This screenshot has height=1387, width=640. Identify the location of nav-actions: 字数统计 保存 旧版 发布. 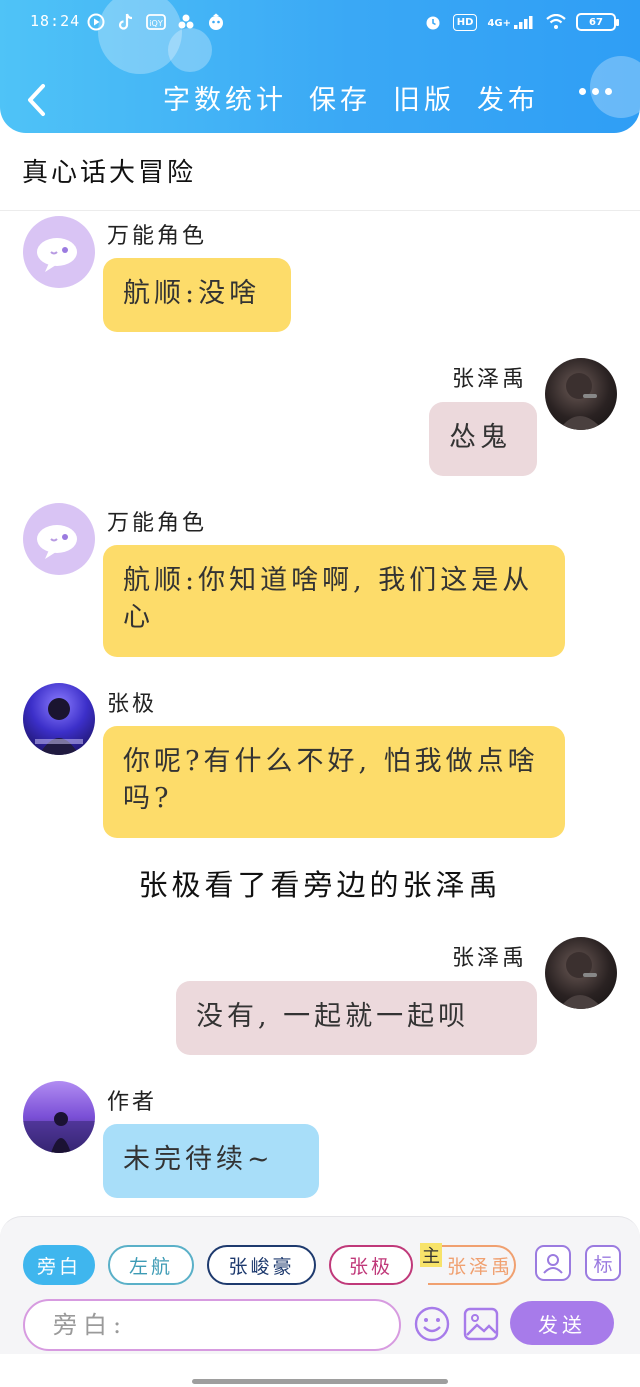
(351, 97).